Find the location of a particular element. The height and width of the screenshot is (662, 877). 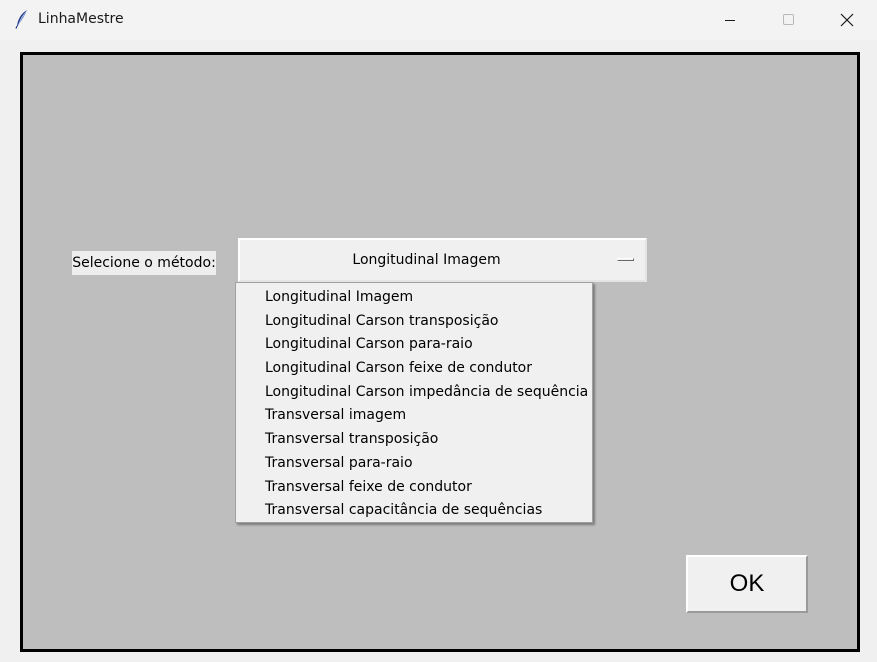

method-dropdown: Longitudinal Imagem is located at coordinates (442, 260).